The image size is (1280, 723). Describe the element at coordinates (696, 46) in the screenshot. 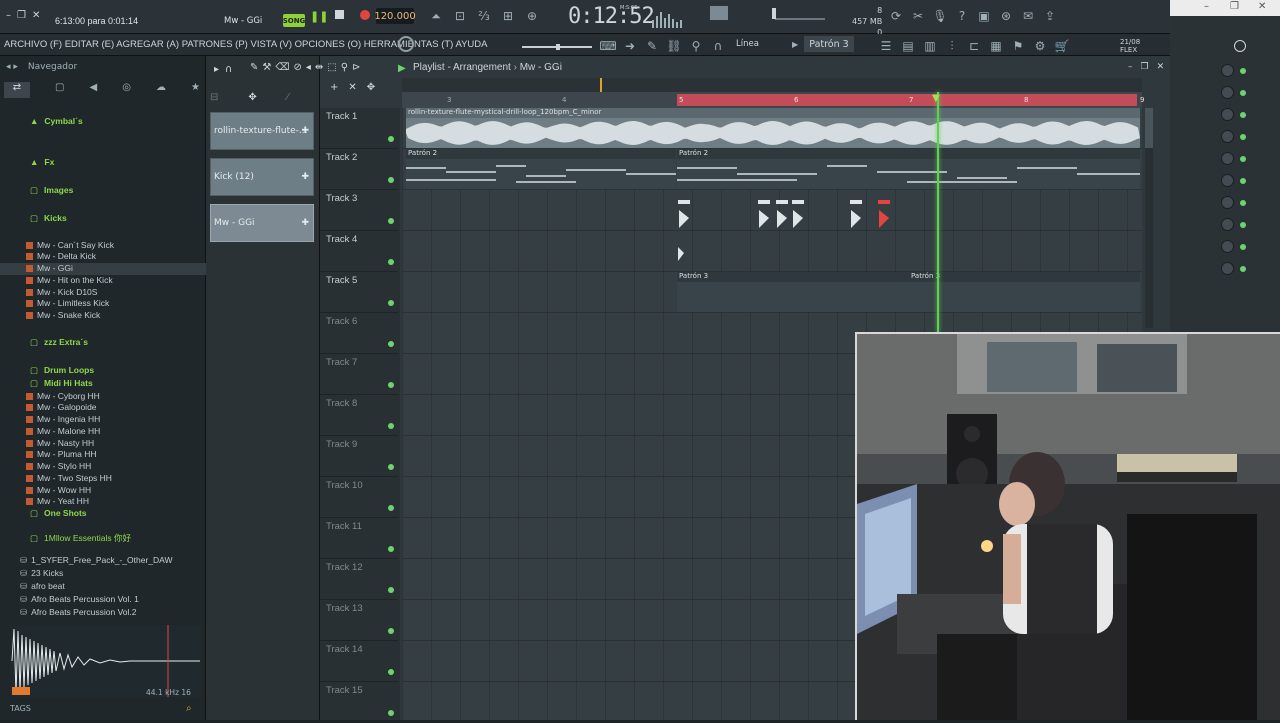

I see `stamp-icon: ⚲` at that location.